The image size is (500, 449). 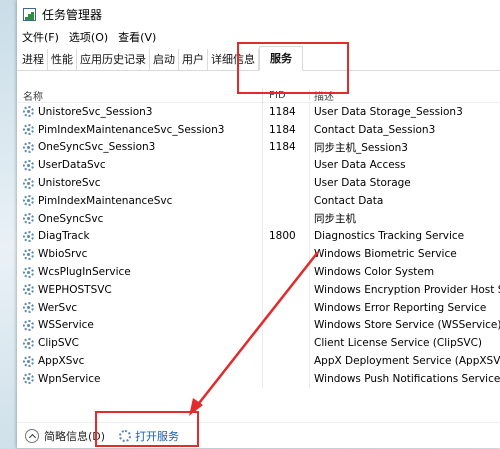 What do you see at coordinates (374, 272) in the screenshot?
I see `service-description: Windows Color System` at bounding box center [374, 272].